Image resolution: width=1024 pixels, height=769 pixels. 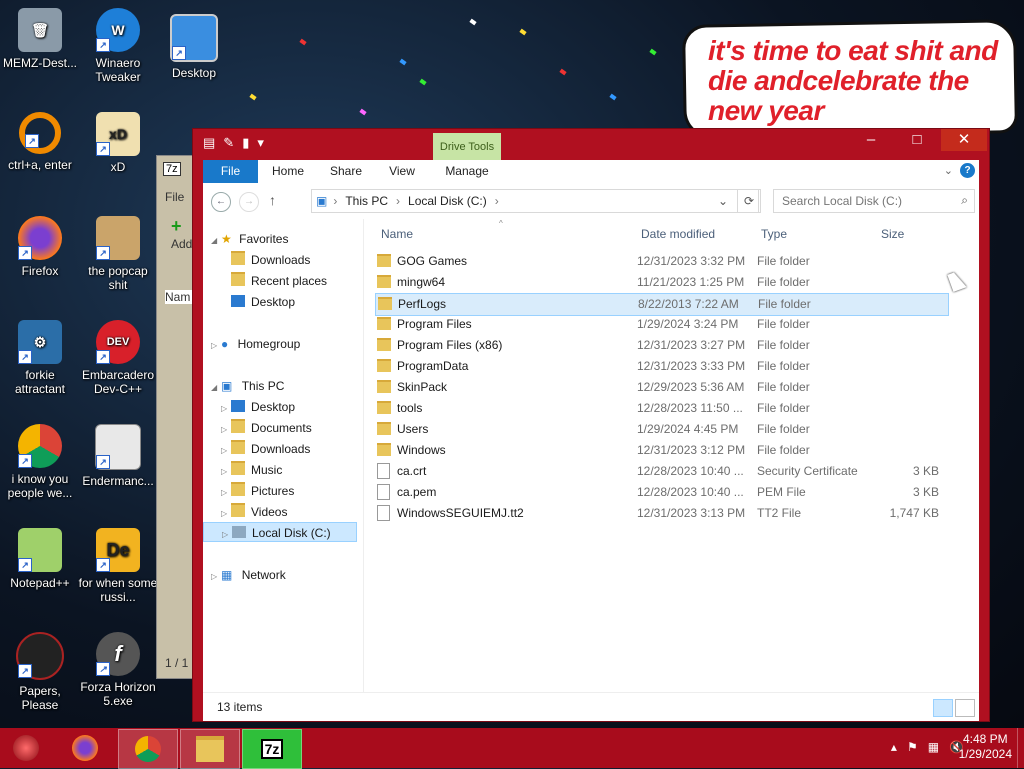 I want to click on taskbar-firefox, so click(x=85, y=748).